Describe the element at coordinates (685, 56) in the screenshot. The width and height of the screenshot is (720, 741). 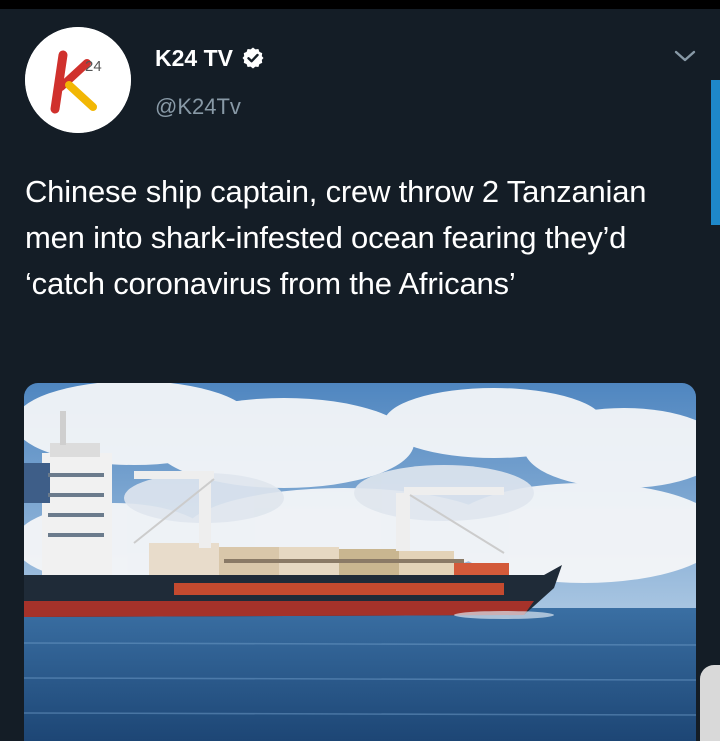
I see `chevron-down-icon` at that location.